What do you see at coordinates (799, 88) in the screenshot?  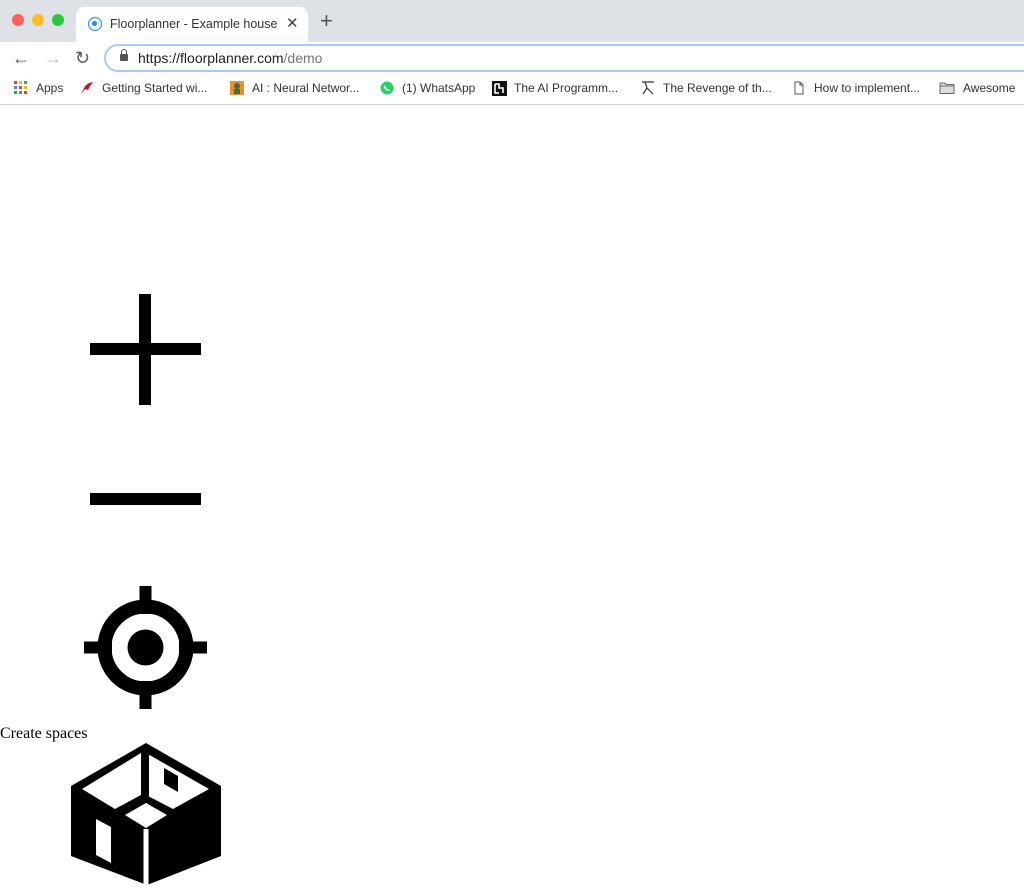 I see `document-icon` at bounding box center [799, 88].